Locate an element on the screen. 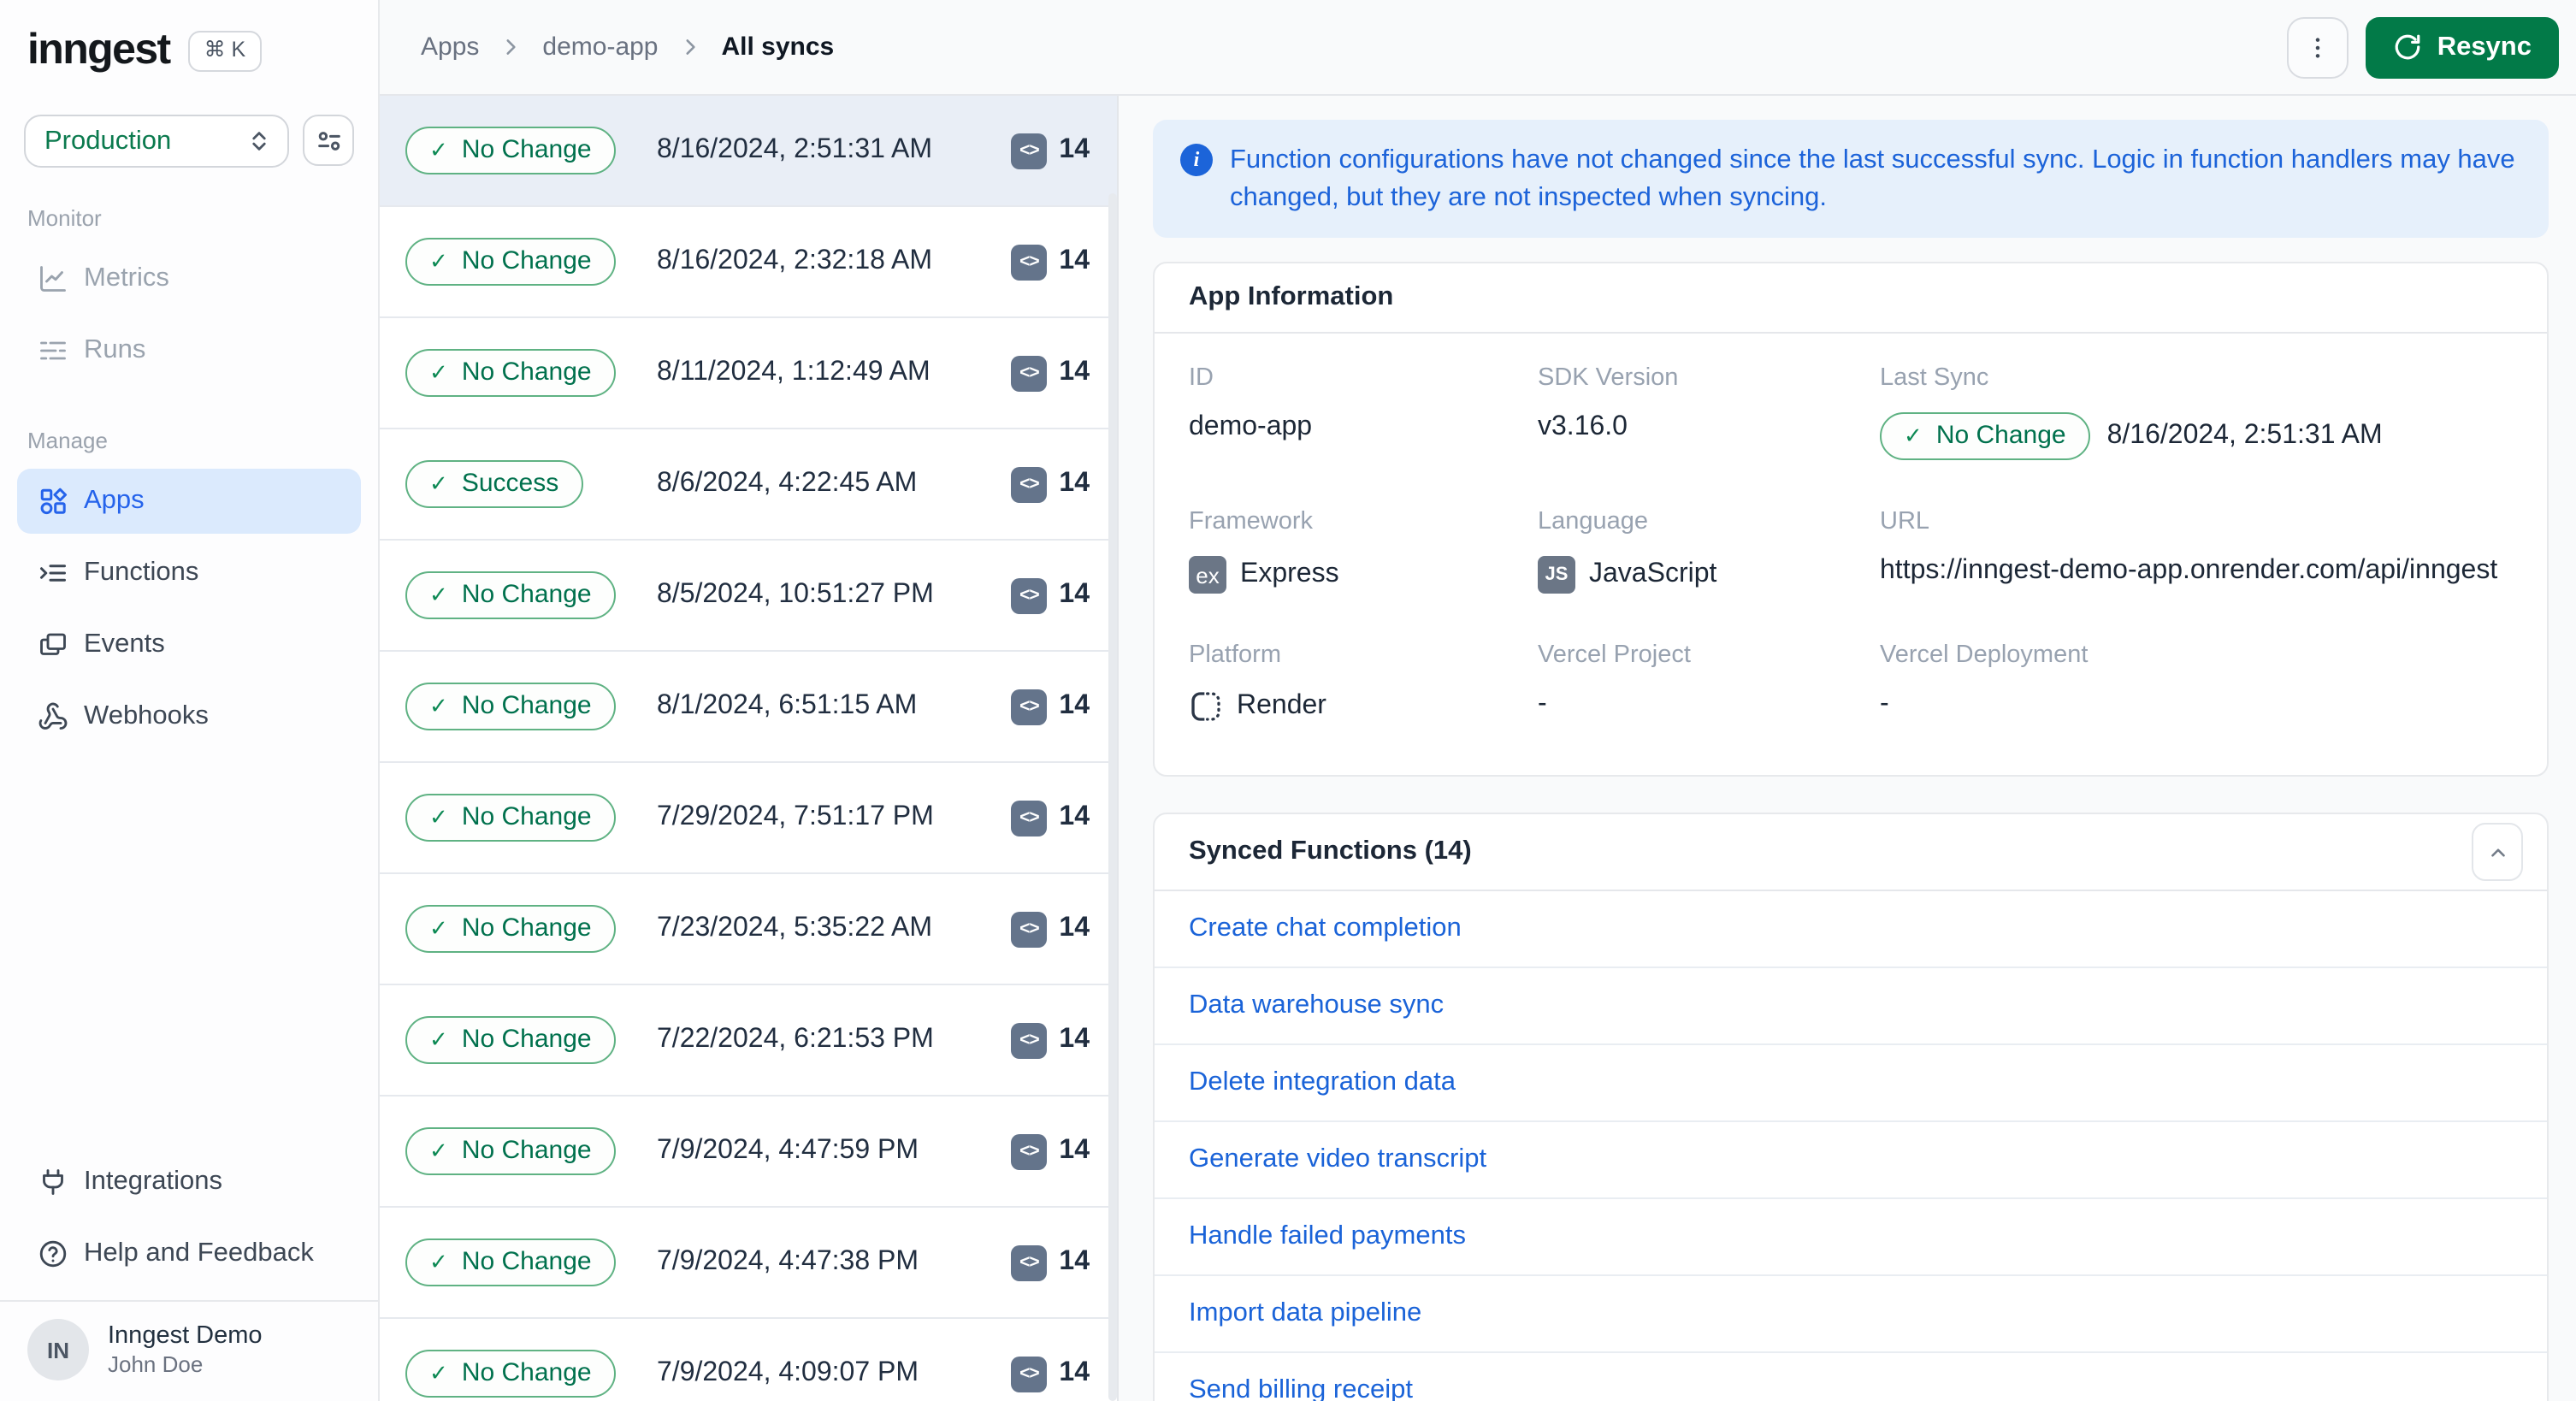 The width and height of the screenshot is (2576, 1401). function-link: Delete integration data is located at coordinates (1322, 1083).